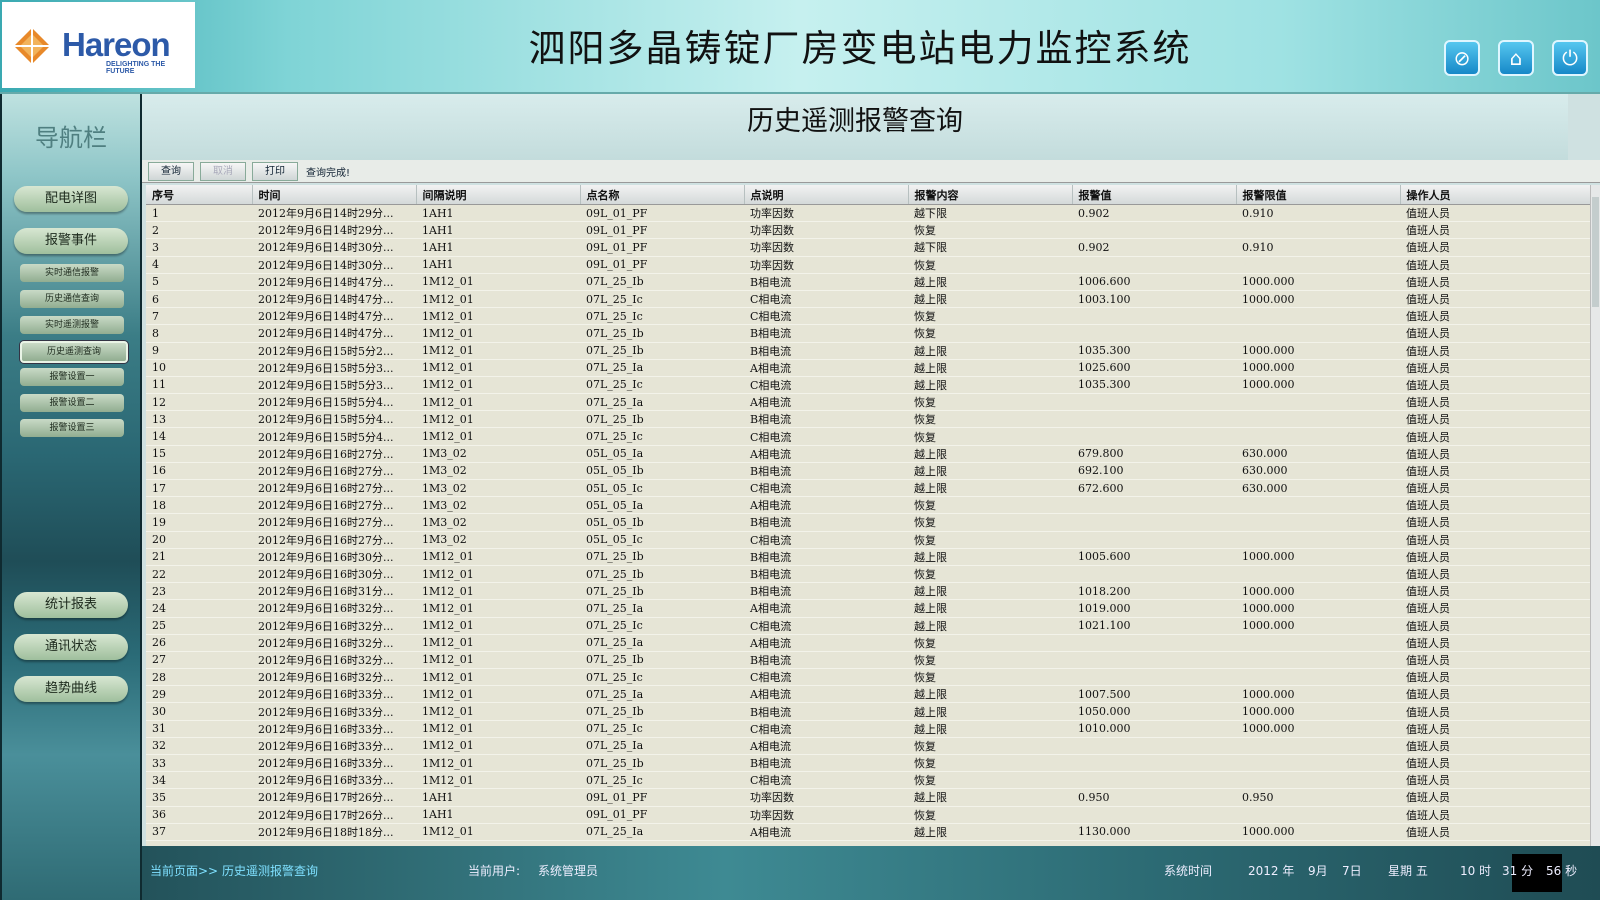 This screenshot has height=900, width=1600. I want to click on nav-button-trend-curve: 趋势曲线, so click(71, 689).